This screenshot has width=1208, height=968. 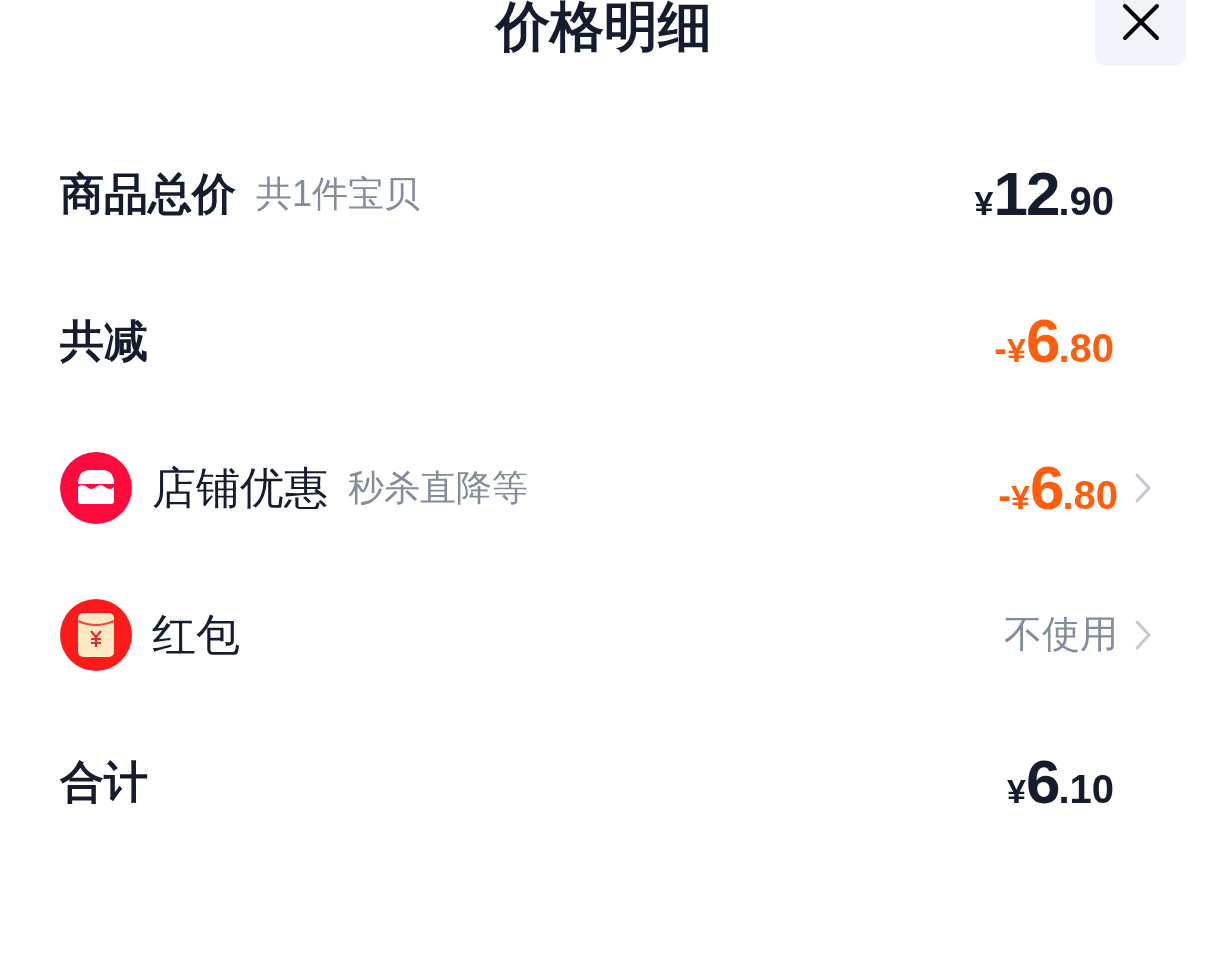 I want to click on value-text: 不使用, so click(x=1061, y=634).